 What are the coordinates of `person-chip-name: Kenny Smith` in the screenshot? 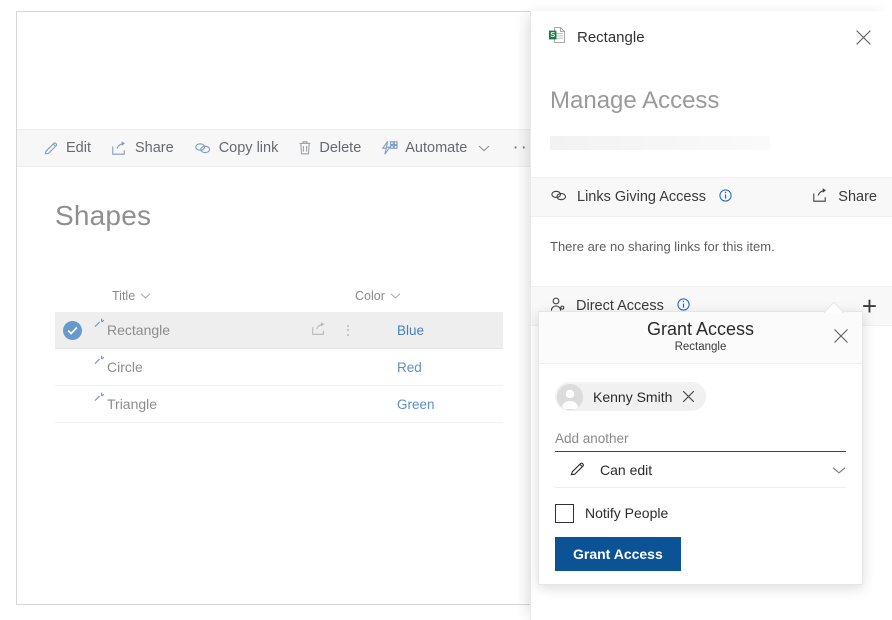 It's located at (633, 396).